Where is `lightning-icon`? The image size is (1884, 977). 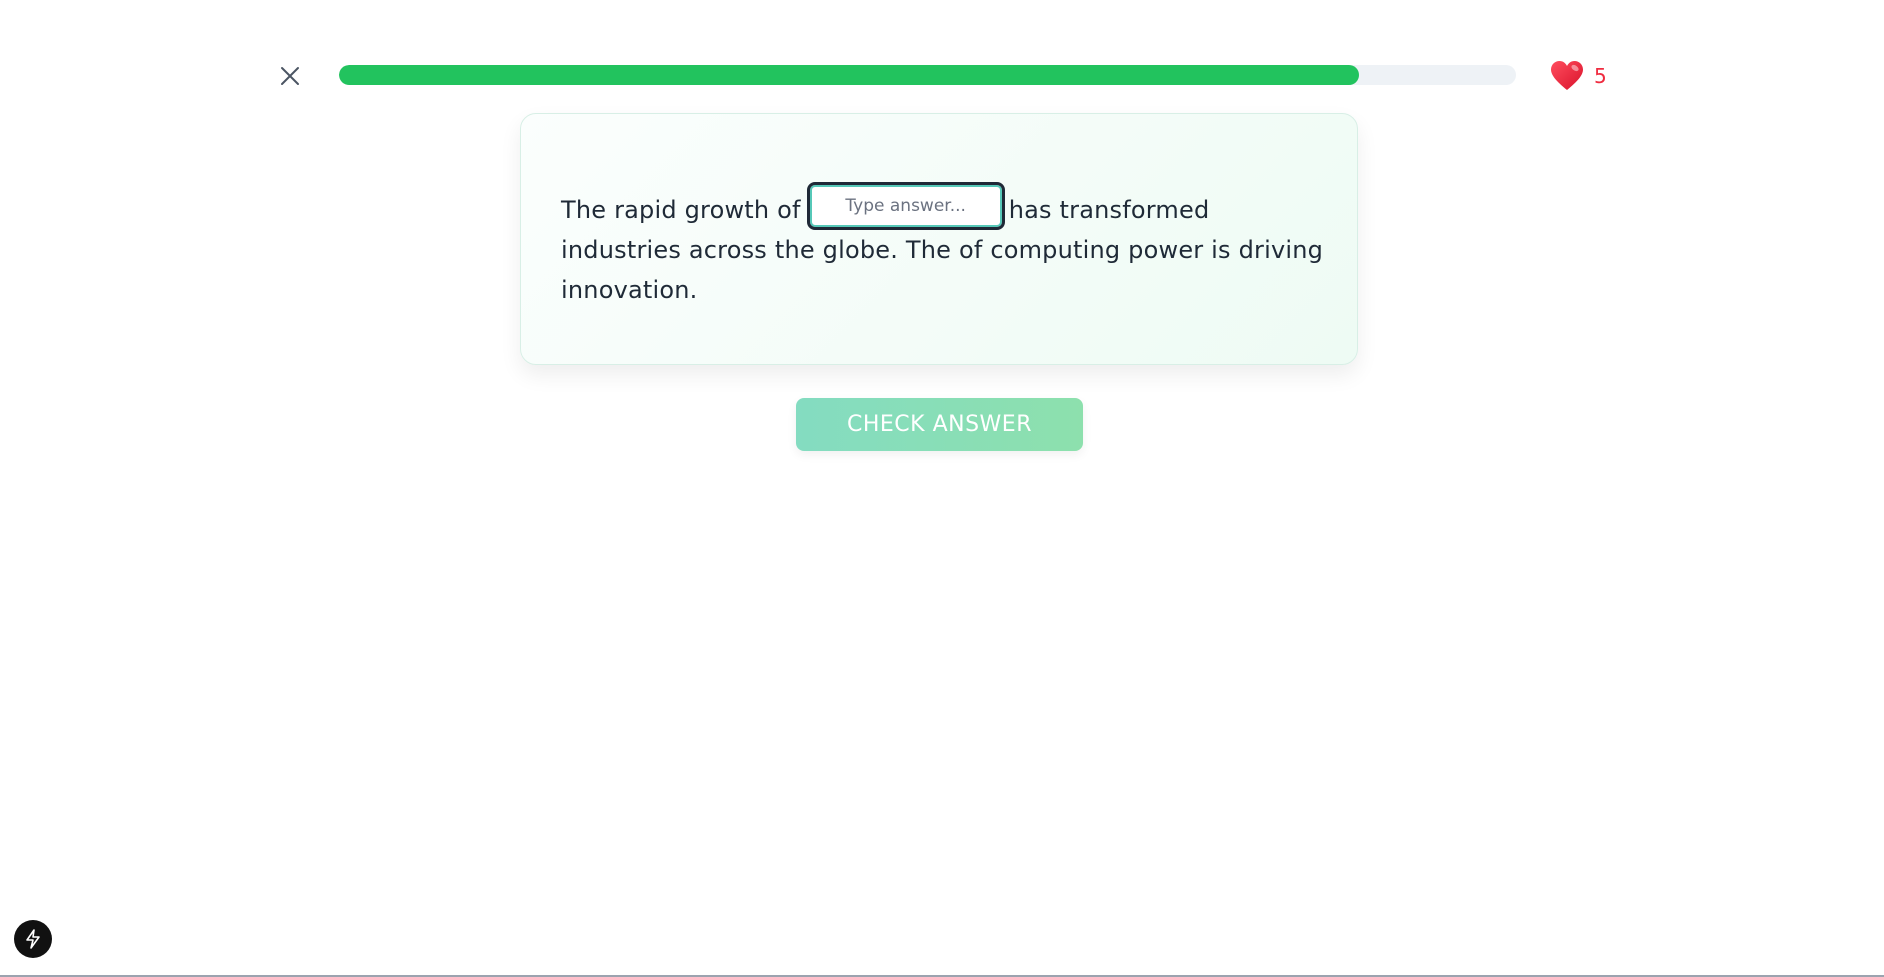
lightning-icon is located at coordinates (33, 939).